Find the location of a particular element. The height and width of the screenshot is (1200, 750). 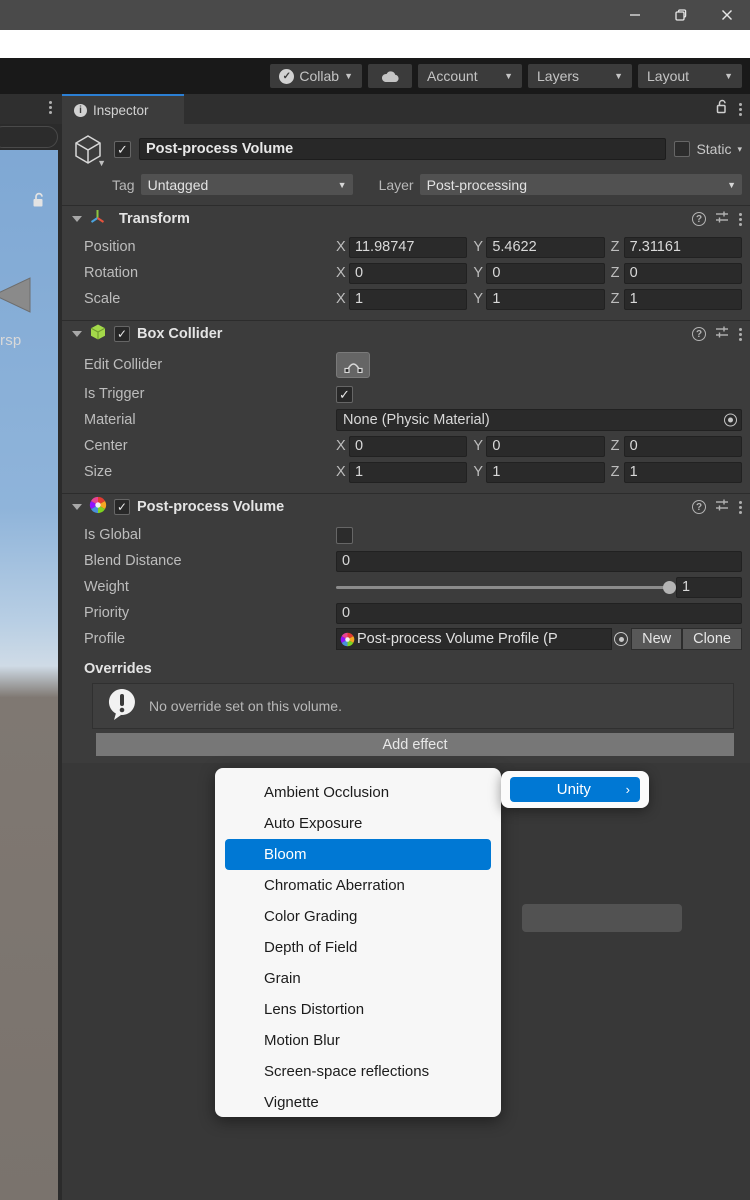

weight-slider is located at coordinates (506, 587).